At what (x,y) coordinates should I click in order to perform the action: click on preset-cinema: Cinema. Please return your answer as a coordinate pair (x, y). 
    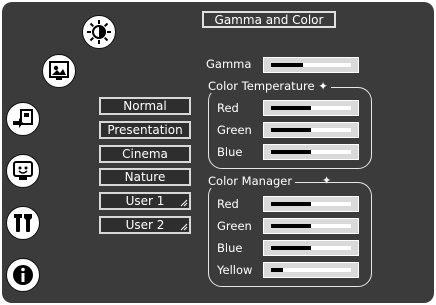
    Looking at the image, I should click on (145, 154).